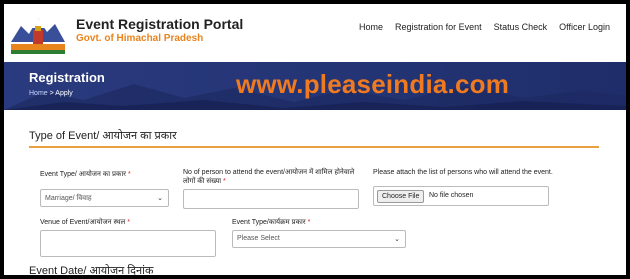 The width and height of the screenshot is (630, 279). Describe the element at coordinates (584, 27) in the screenshot. I see `nav-officer-login: Officer Login` at that location.